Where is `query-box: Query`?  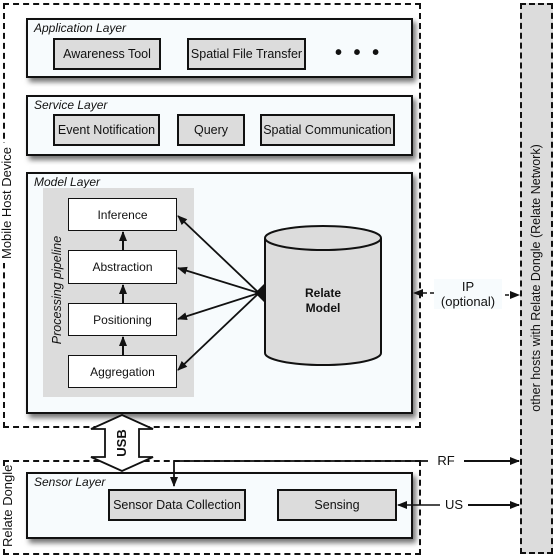
query-box: Query is located at coordinates (211, 130).